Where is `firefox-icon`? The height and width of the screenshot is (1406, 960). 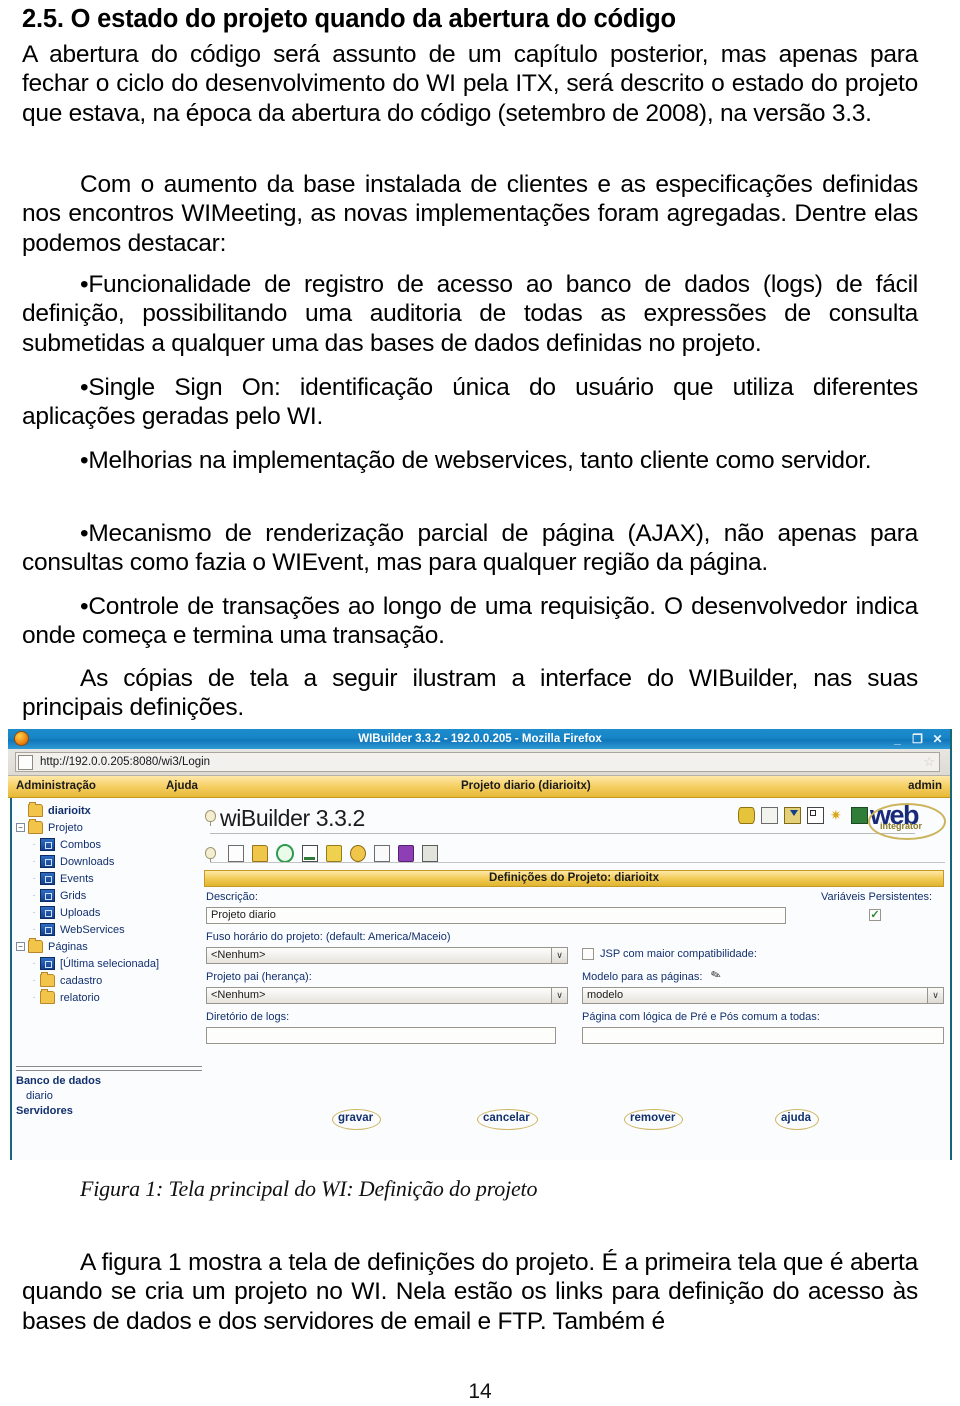
firefox-icon is located at coordinates (21, 738).